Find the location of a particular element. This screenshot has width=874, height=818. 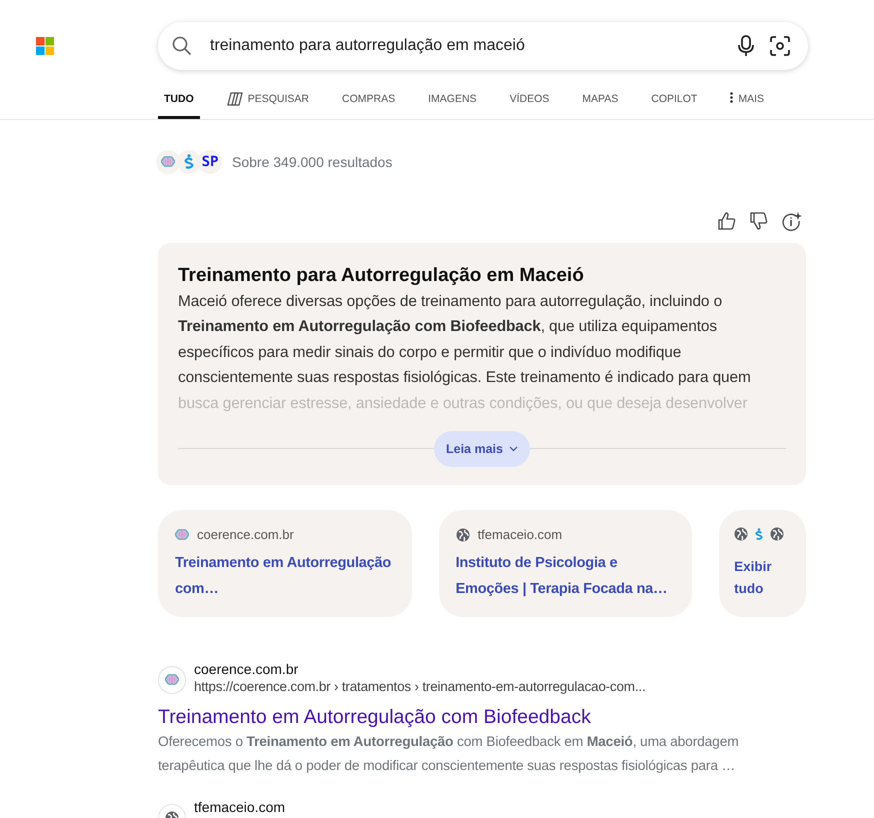

search-field: treinamento para autorregulação em maceió is located at coordinates (483, 46).